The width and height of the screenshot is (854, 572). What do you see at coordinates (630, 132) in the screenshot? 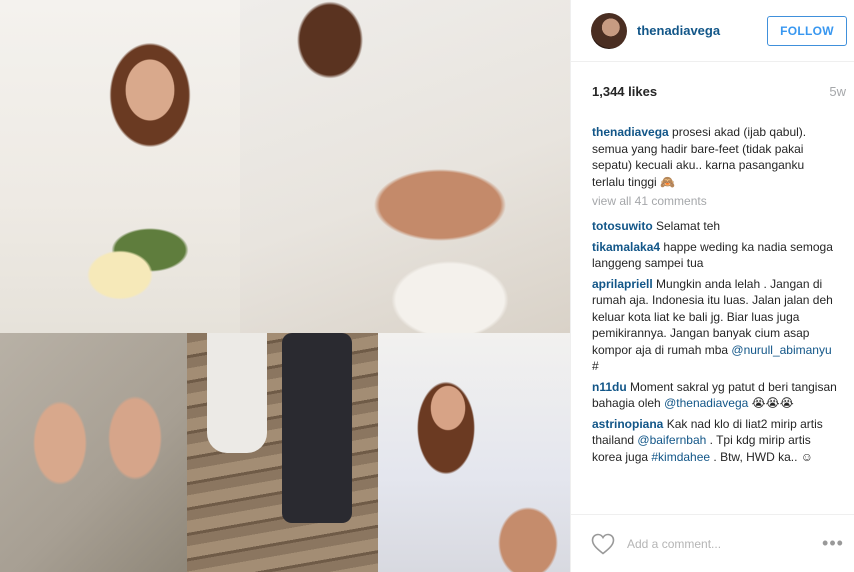
I see `caption-author: thenadiavega` at bounding box center [630, 132].